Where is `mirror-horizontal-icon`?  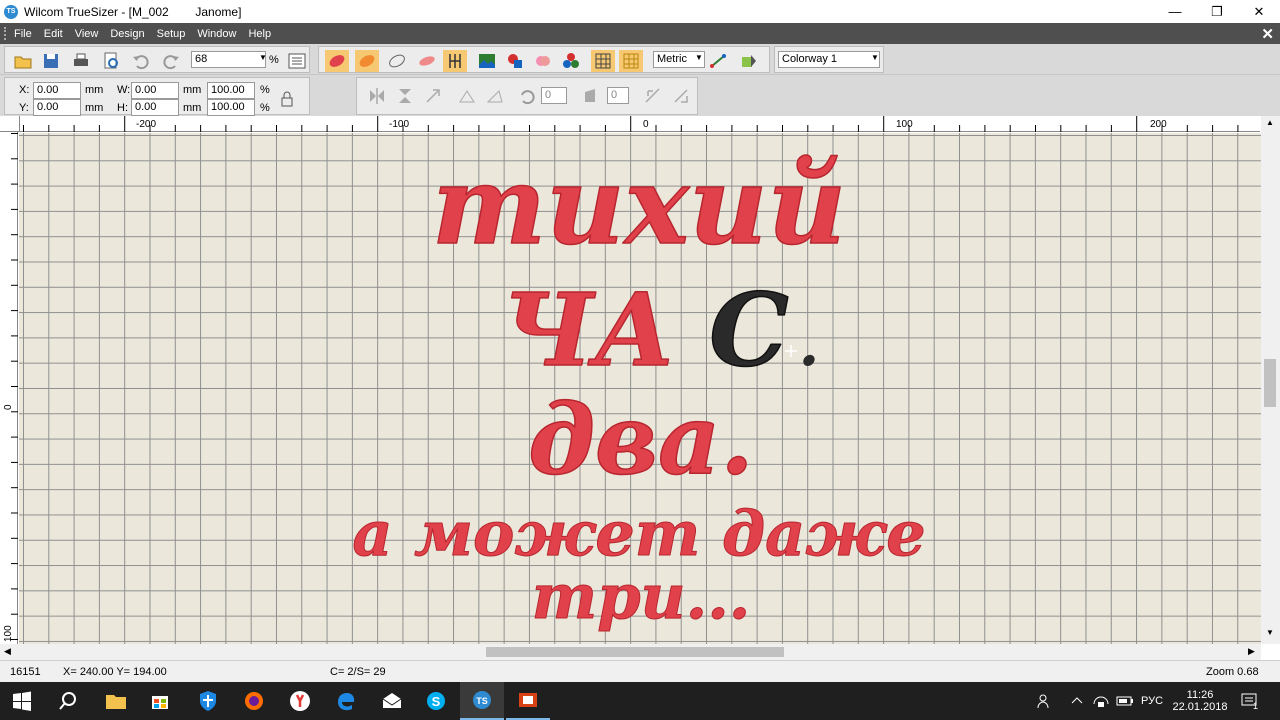
mirror-horizontal-icon is located at coordinates (377, 96).